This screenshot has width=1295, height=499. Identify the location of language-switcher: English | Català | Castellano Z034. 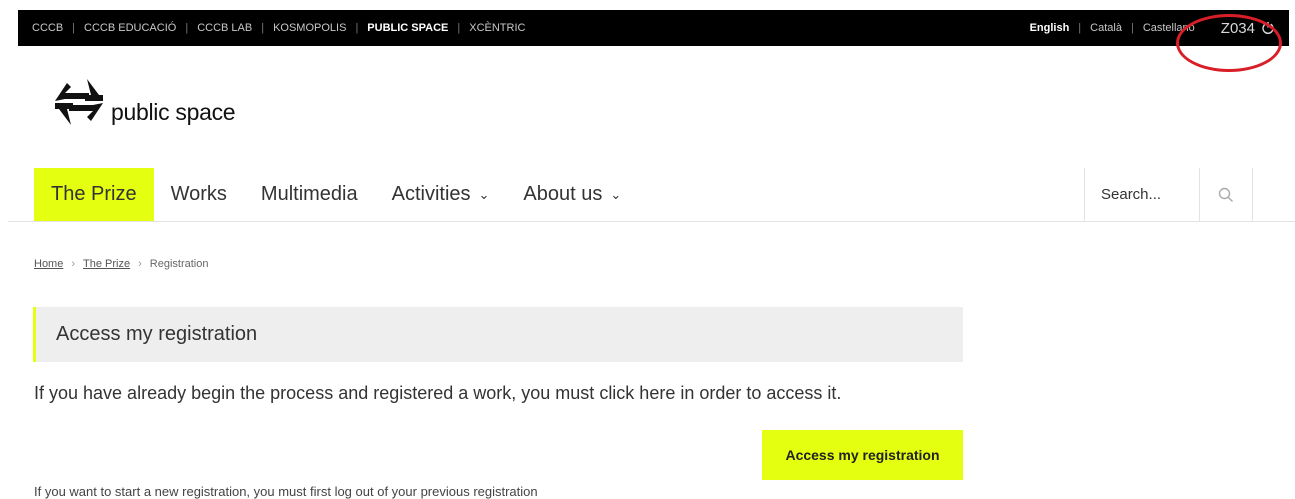
(1152, 28).